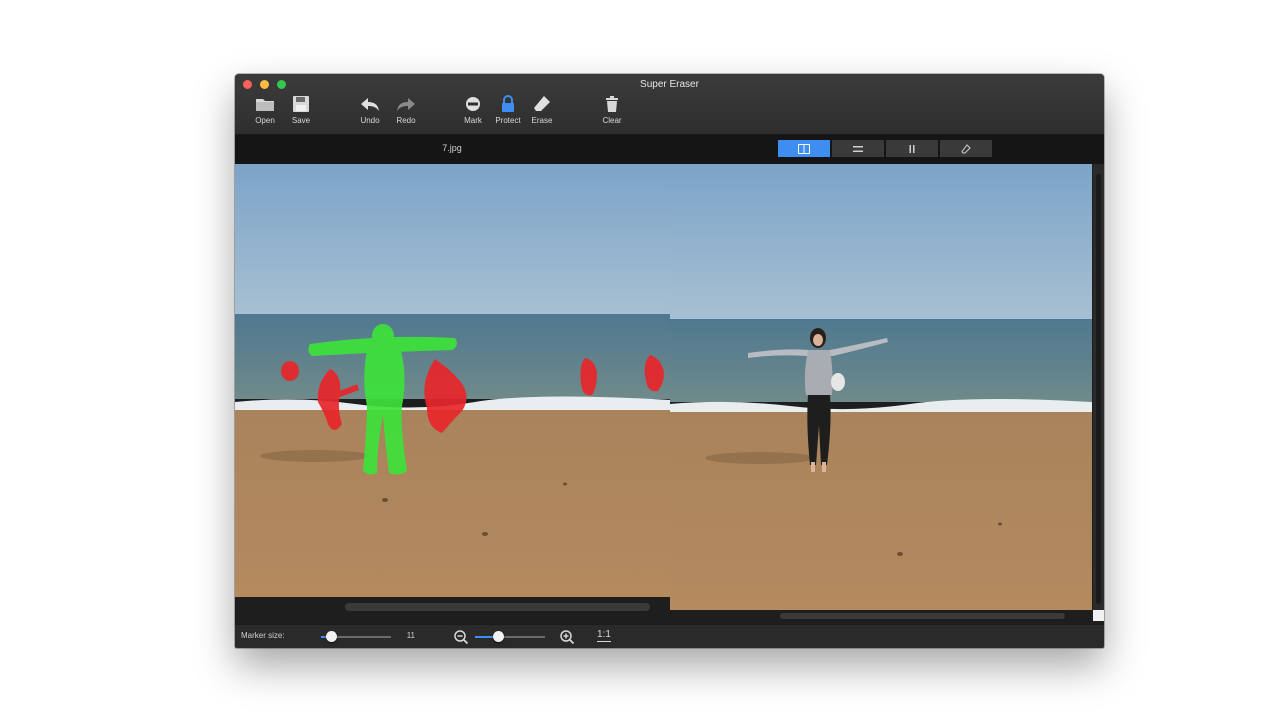 This screenshot has width=1280, height=720. What do you see at coordinates (301, 113) in the screenshot?
I see `save-button: Save` at bounding box center [301, 113].